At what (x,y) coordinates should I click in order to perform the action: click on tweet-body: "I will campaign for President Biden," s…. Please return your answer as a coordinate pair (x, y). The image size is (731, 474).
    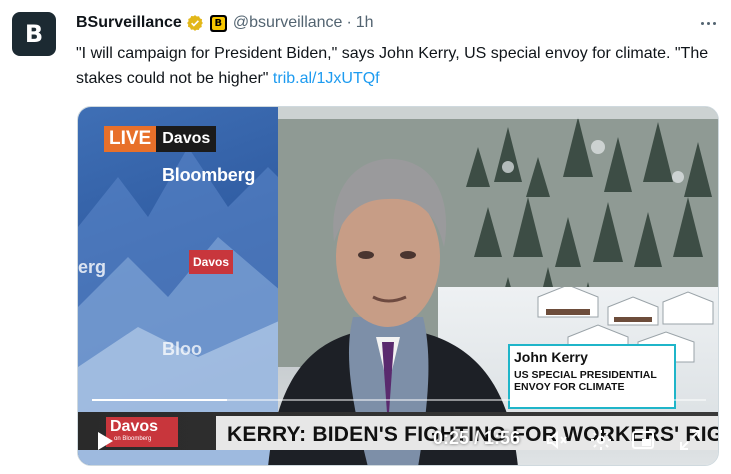
    Looking at the image, I should click on (392, 66).